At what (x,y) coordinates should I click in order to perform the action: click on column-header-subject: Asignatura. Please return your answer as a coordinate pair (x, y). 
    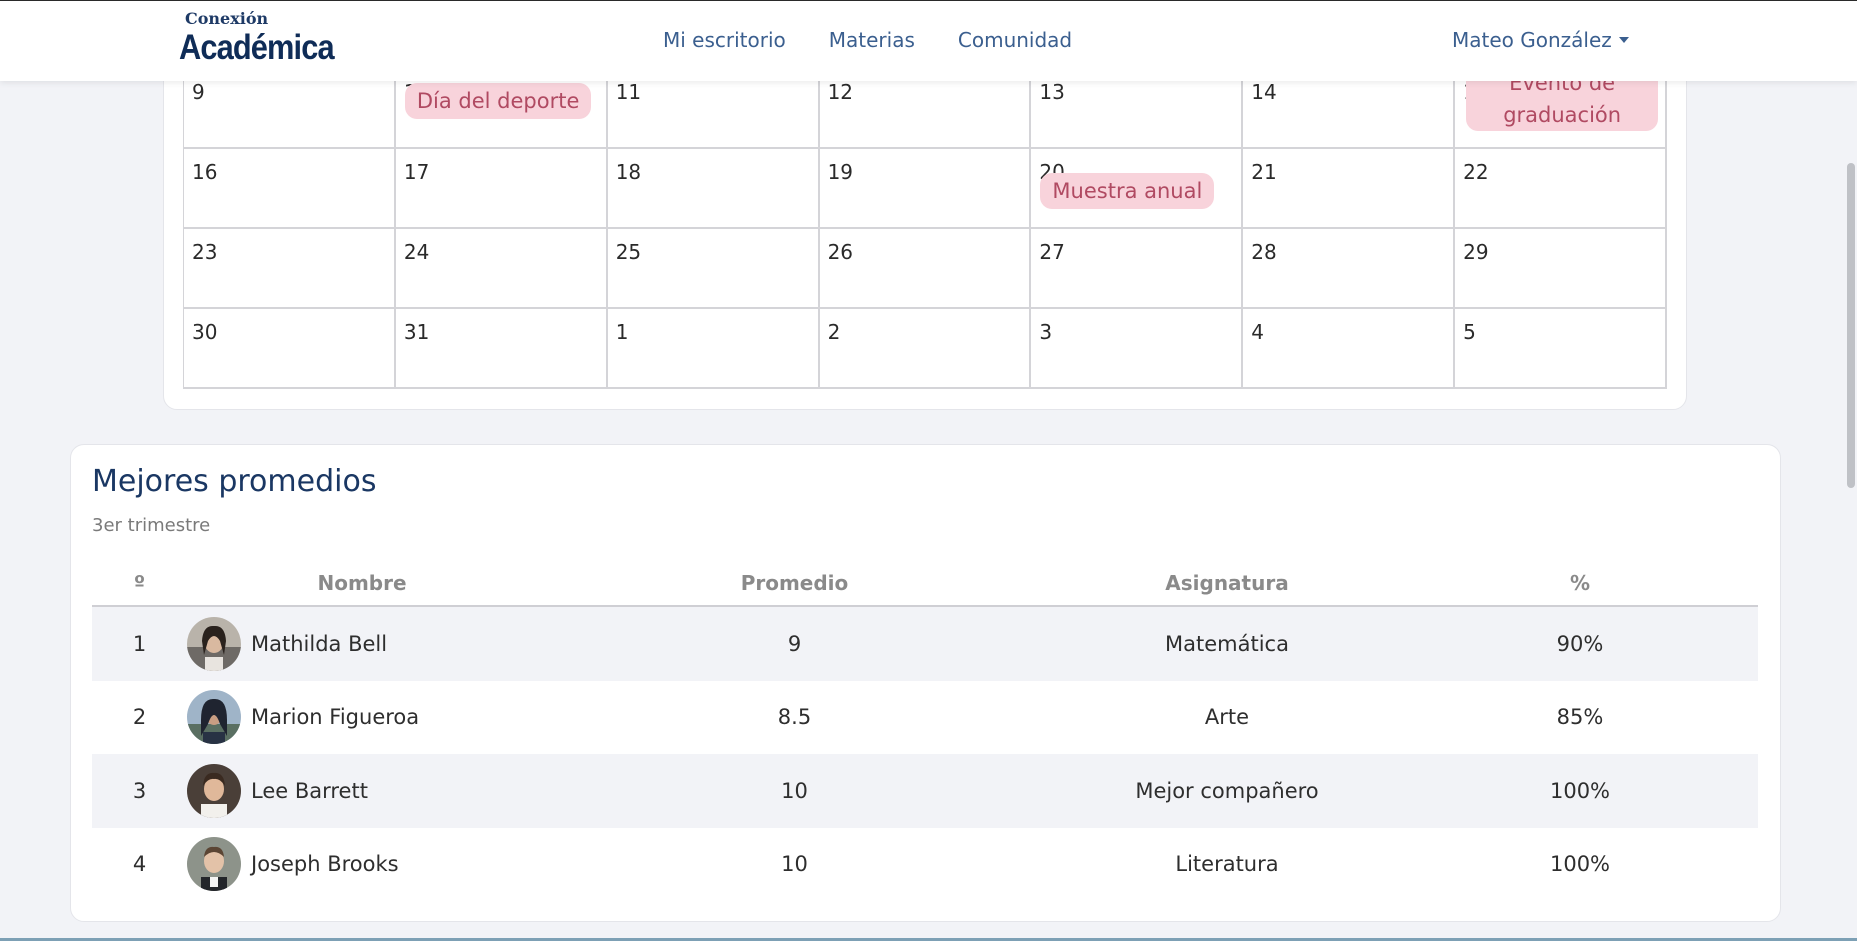
    Looking at the image, I should click on (1227, 583).